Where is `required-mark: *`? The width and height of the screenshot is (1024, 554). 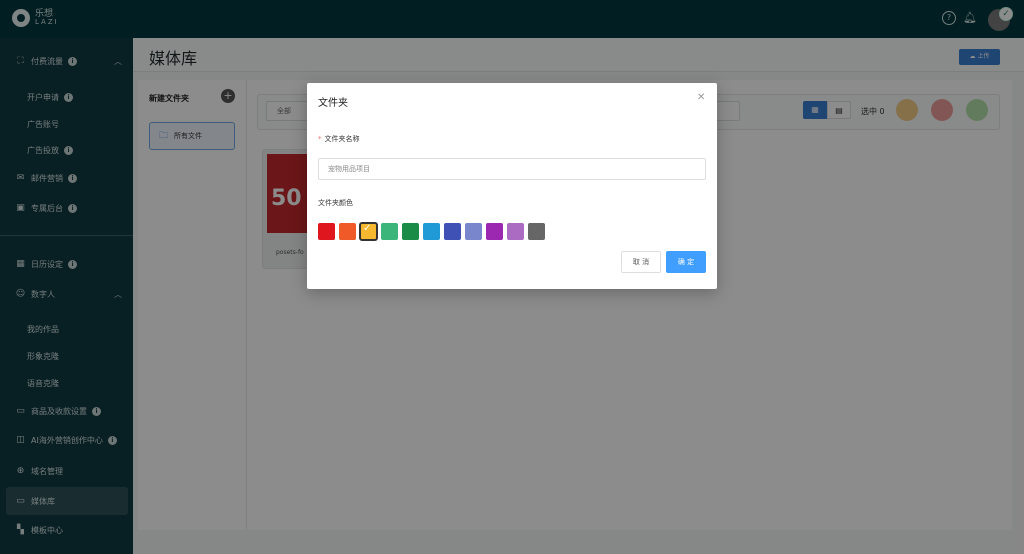
required-mark: * is located at coordinates (320, 139).